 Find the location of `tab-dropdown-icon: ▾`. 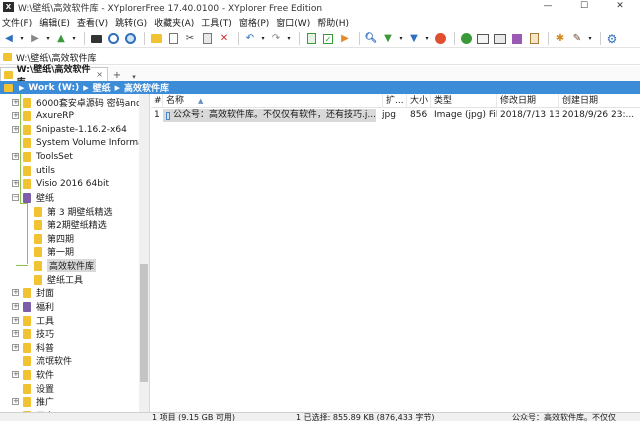

tab-dropdown-icon: ▾ is located at coordinates (134, 77).